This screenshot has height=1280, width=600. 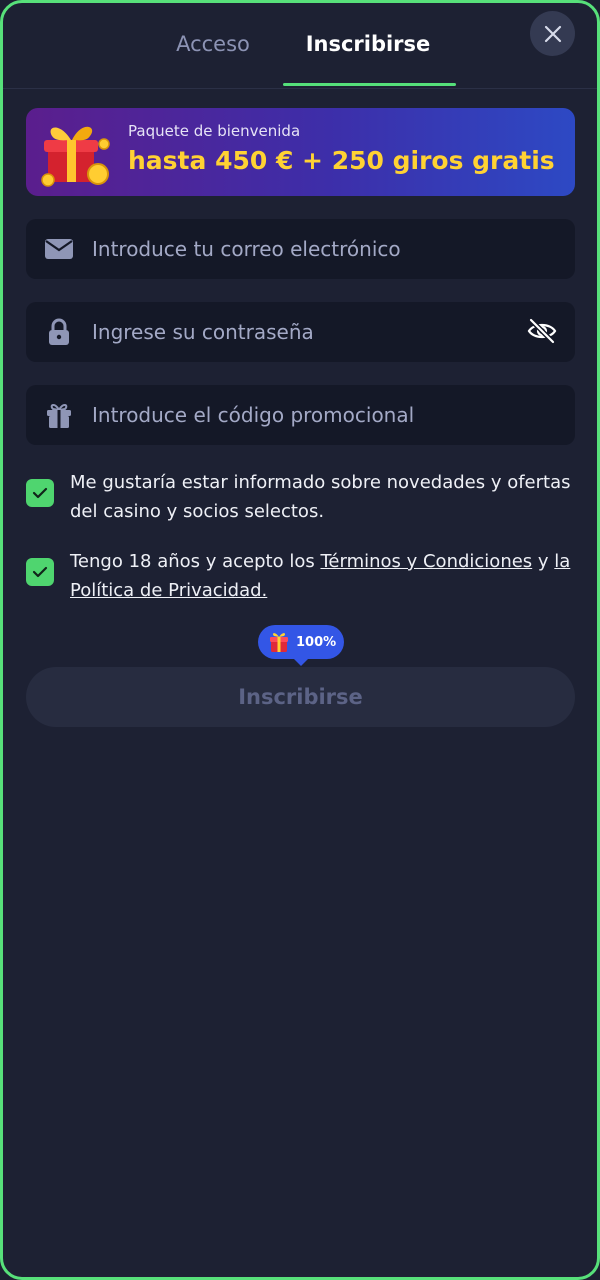 I want to click on gift-box-icon, so click(x=279, y=642).